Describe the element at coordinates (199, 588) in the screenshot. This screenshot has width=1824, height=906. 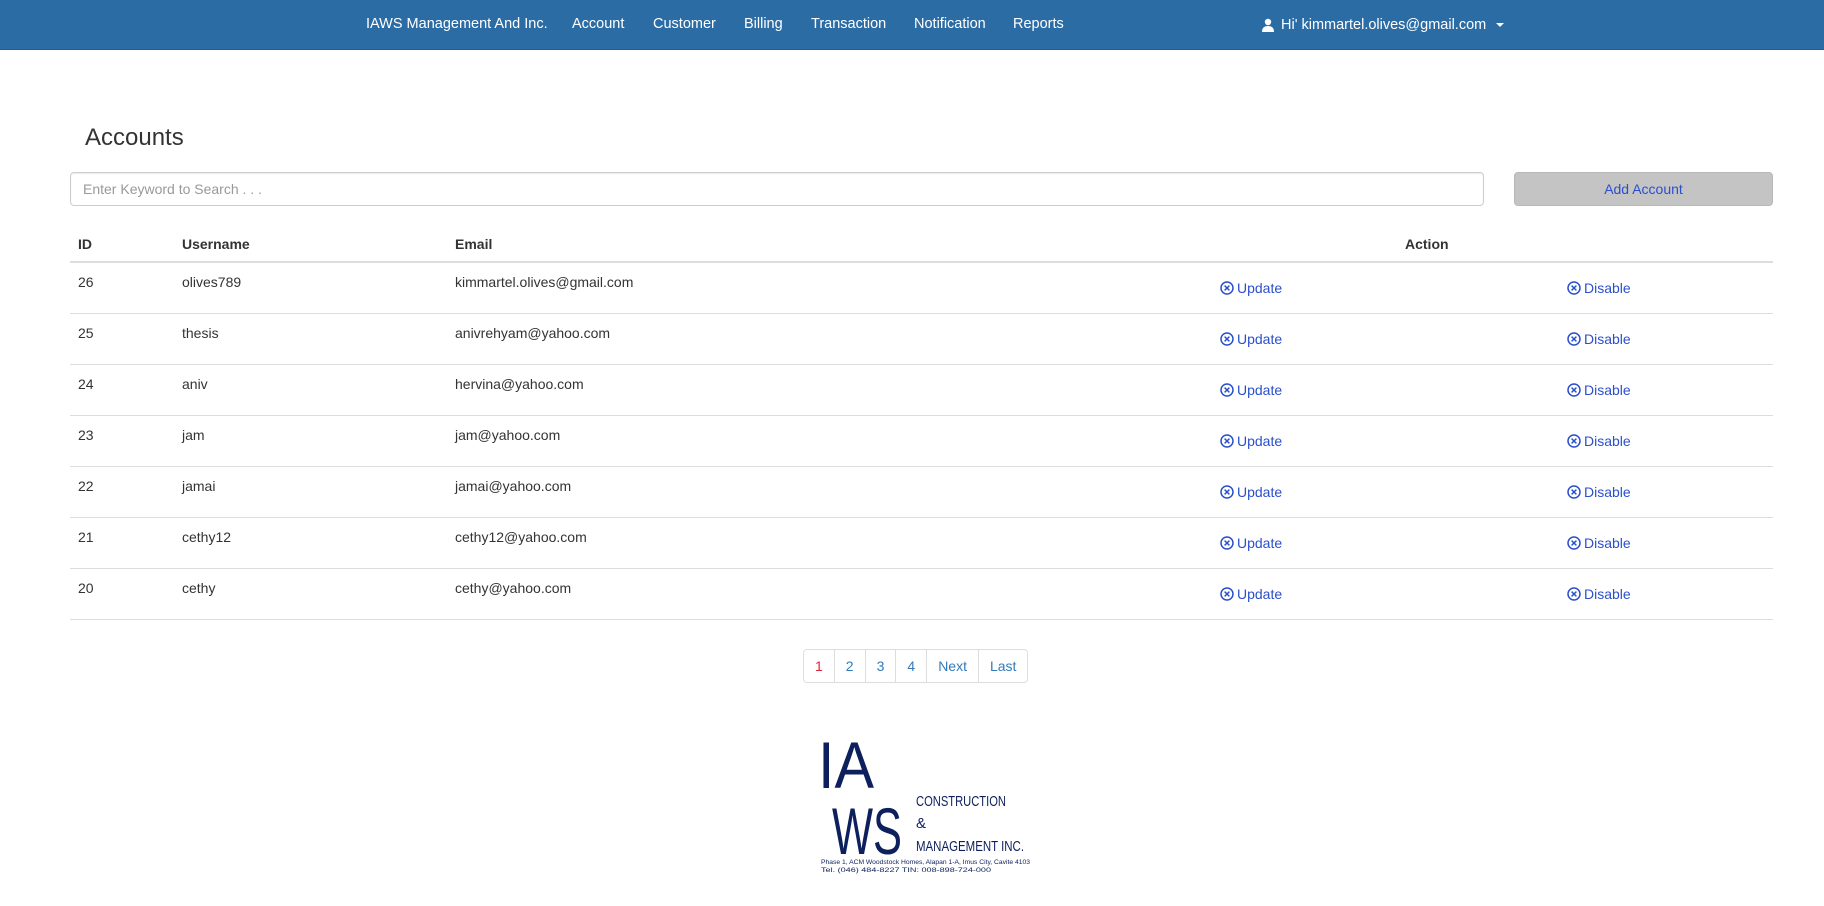
I see `cell-username: cethy` at that location.